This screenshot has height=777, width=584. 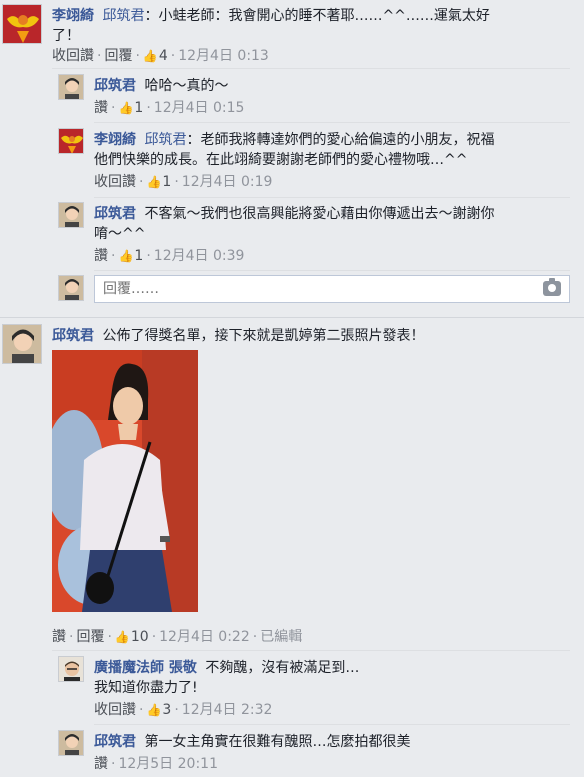 I want to click on attached-photo, so click(x=125, y=481).